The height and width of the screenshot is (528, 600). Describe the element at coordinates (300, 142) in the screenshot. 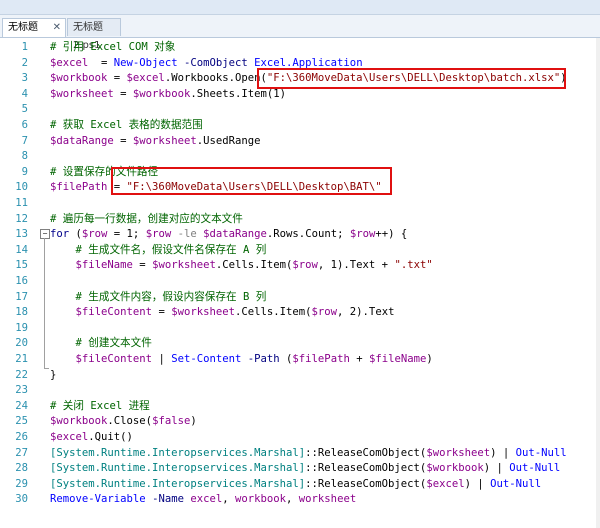

I see `code-line: 7 $dataRange = $worksheet.UsedRange` at that location.